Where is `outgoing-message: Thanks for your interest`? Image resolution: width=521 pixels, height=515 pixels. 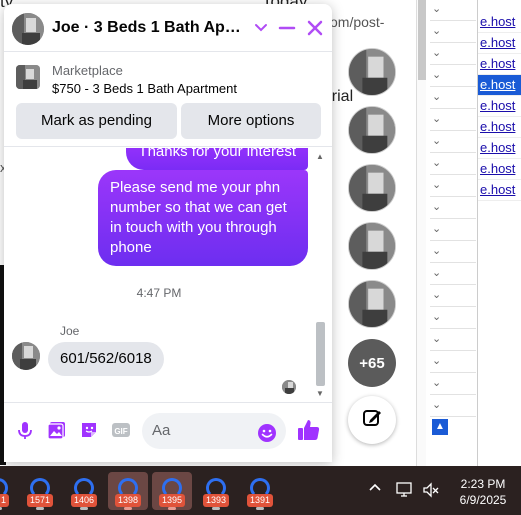
outgoing-message: Thanks for your interest is located at coordinates (217, 159).